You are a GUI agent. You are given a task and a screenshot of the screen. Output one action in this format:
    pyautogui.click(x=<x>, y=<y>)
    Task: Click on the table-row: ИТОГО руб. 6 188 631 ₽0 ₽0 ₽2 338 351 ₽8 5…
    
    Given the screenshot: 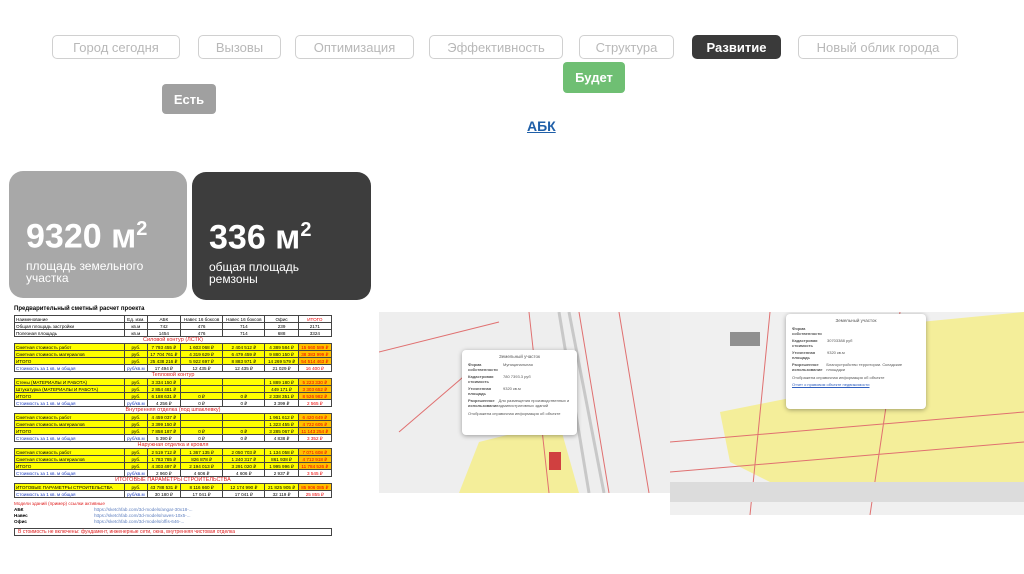 What is the action you would take?
    pyautogui.click(x=173, y=396)
    